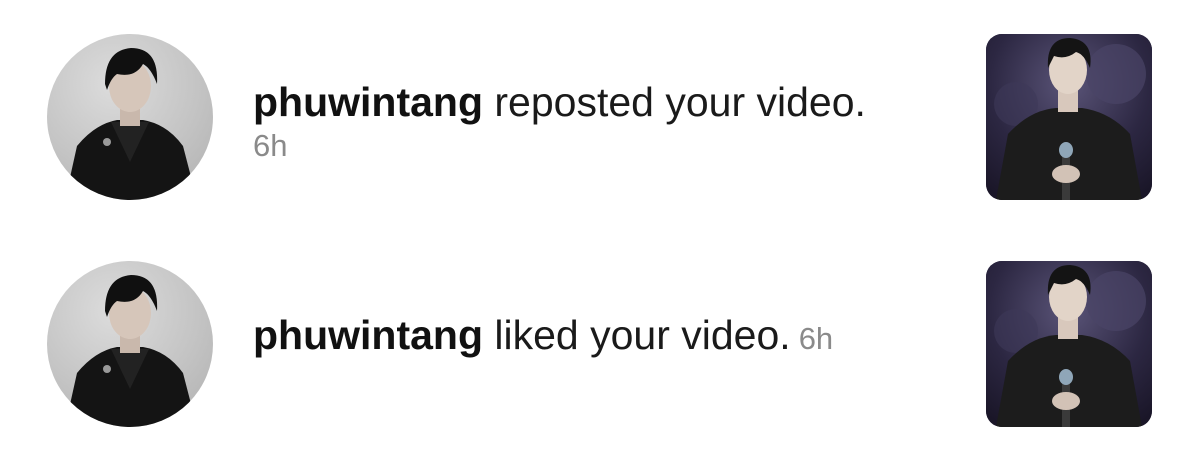 The image size is (1200, 476). I want to click on notification-message: phuwintang reposted your video., so click(559, 102).